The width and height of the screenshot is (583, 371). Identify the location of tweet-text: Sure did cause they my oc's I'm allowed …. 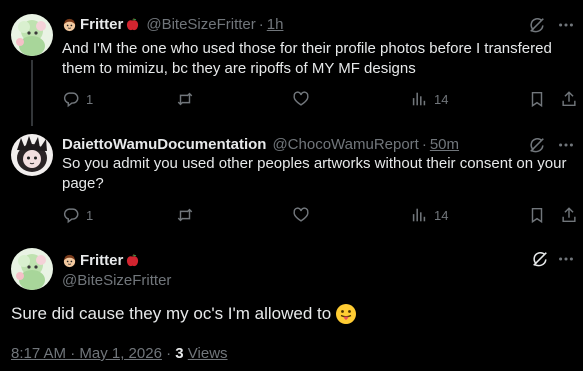
(171, 313).